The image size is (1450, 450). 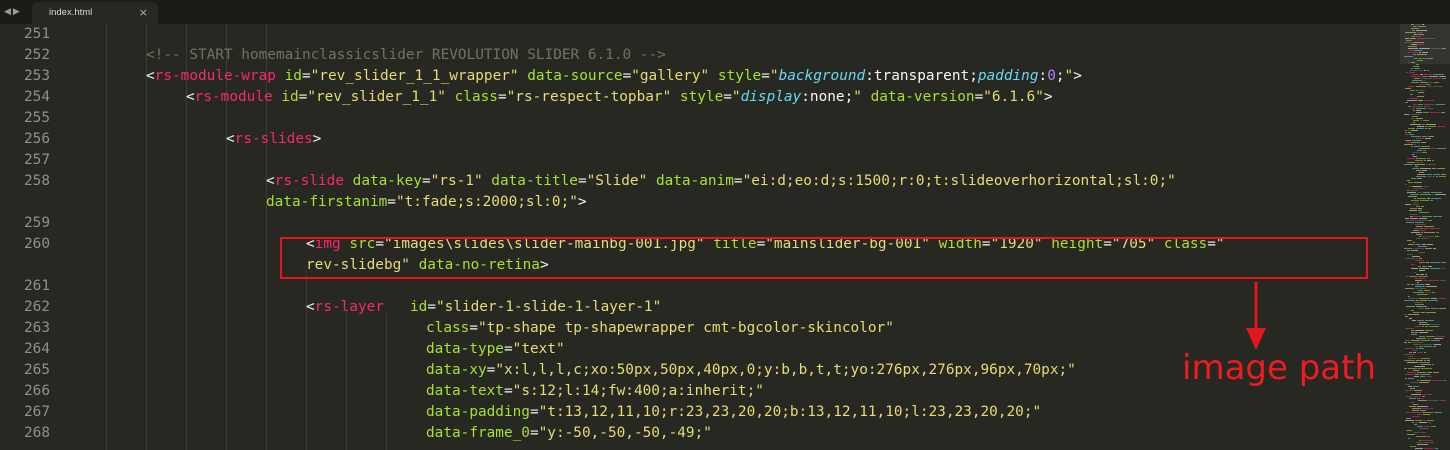 I want to click on tab-index-html: index.html ×, so click(x=95, y=13).